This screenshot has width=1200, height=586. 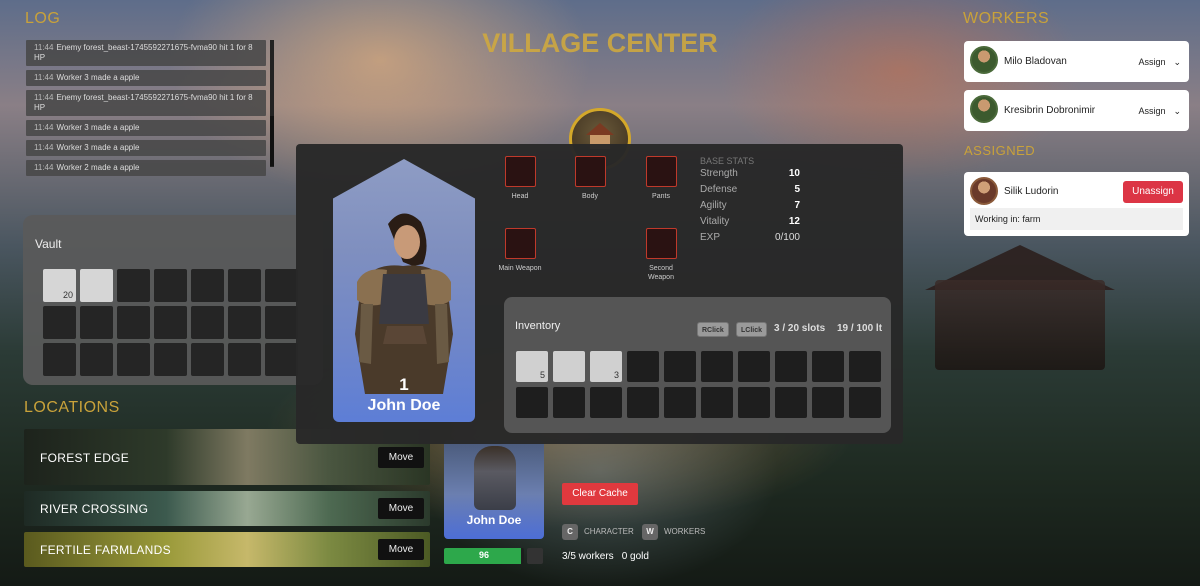 I want to click on equip-slot-second-weapon: Second Weapon, so click(x=661, y=255).